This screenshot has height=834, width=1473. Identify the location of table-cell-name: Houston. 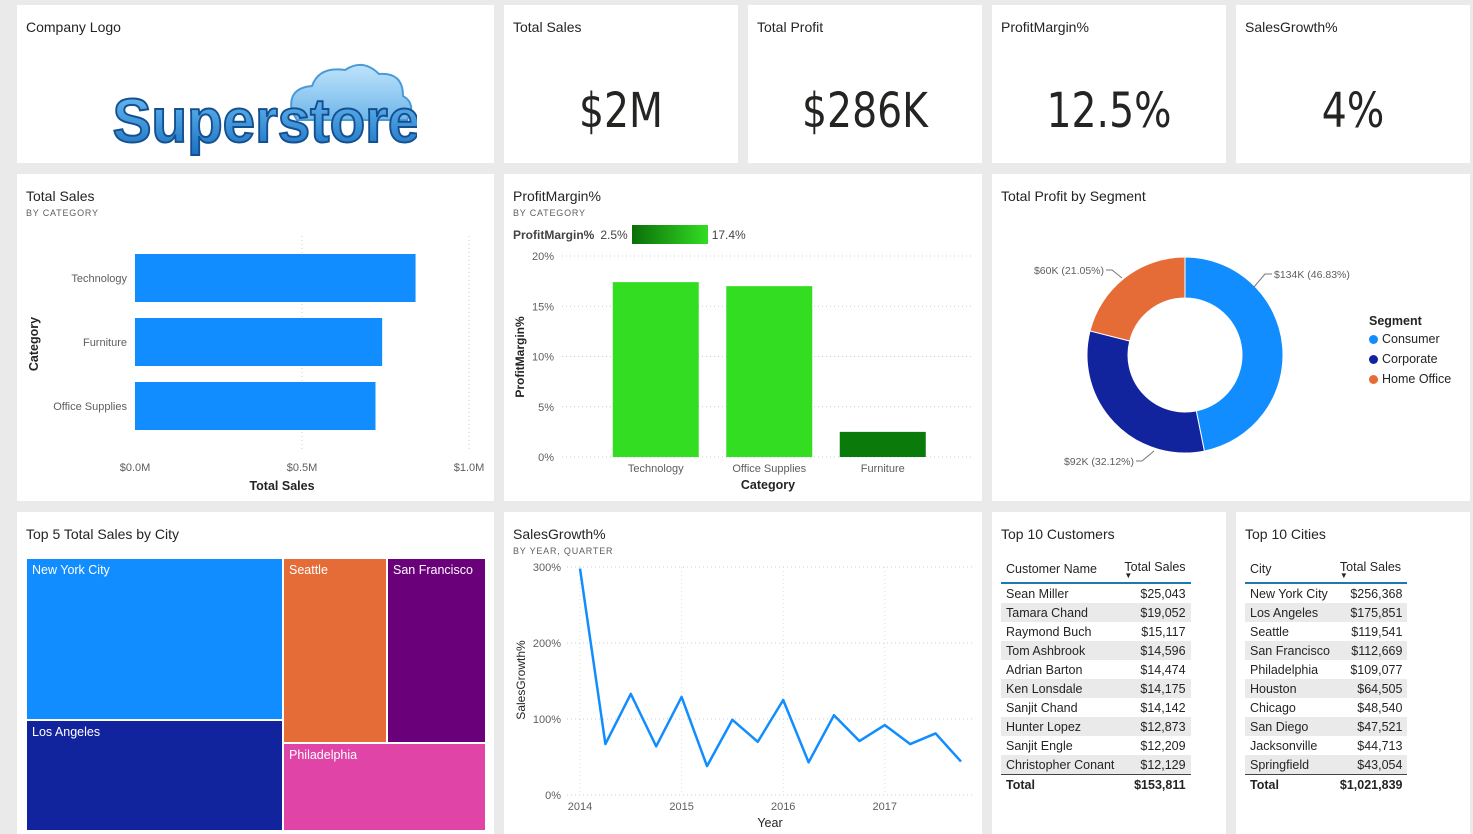
(1290, 688).